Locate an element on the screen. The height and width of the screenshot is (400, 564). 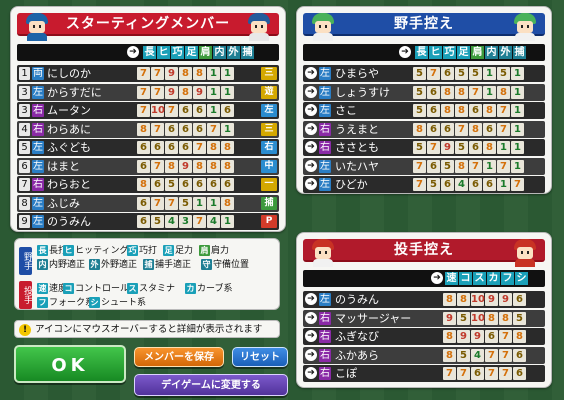
legend-icon: 肩 is located at coordinates (204, 250).